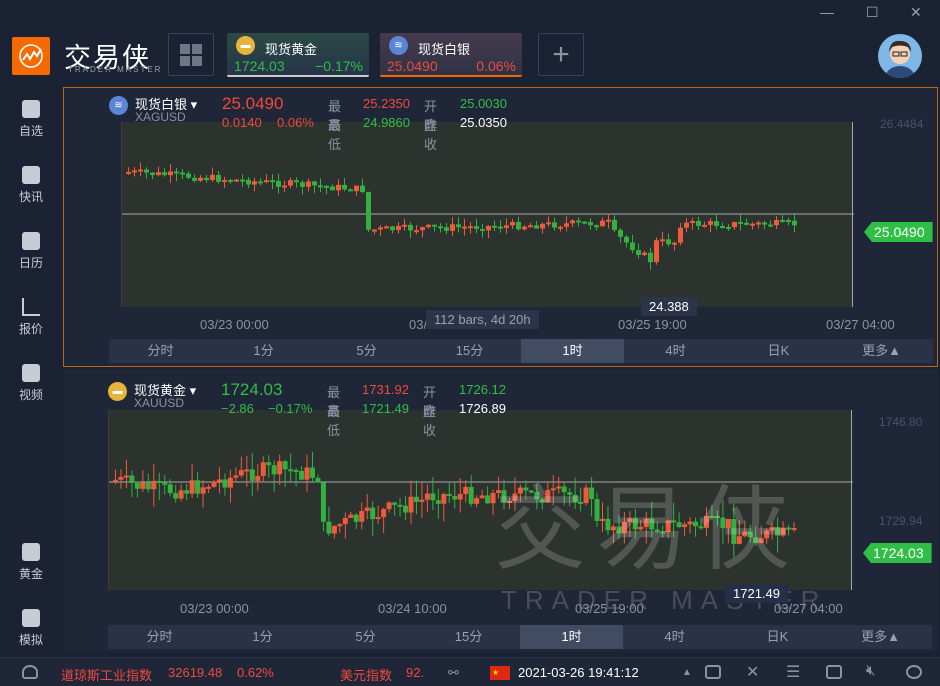 The width and height of the screenshot is (940, 686). I want to click on sidebar-item-watchlist: 自选, so click(31, 119).